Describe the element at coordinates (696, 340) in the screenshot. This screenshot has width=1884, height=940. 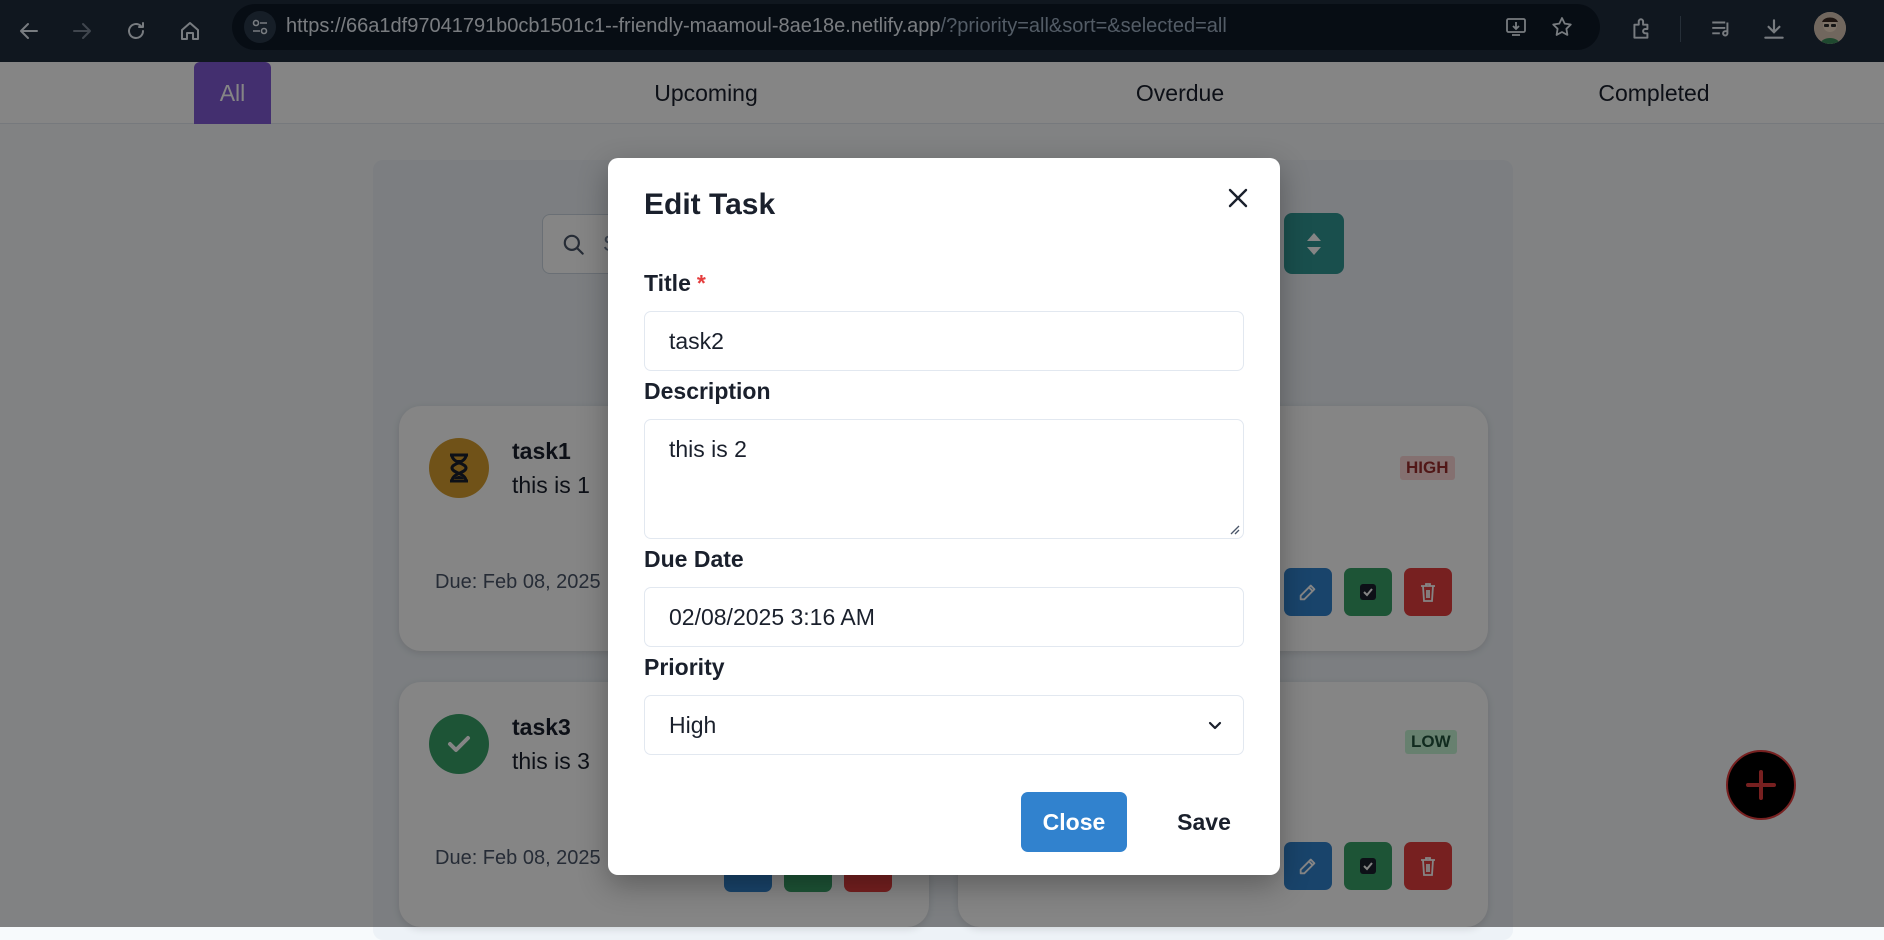
I see `title-input-value: task2` at that location.